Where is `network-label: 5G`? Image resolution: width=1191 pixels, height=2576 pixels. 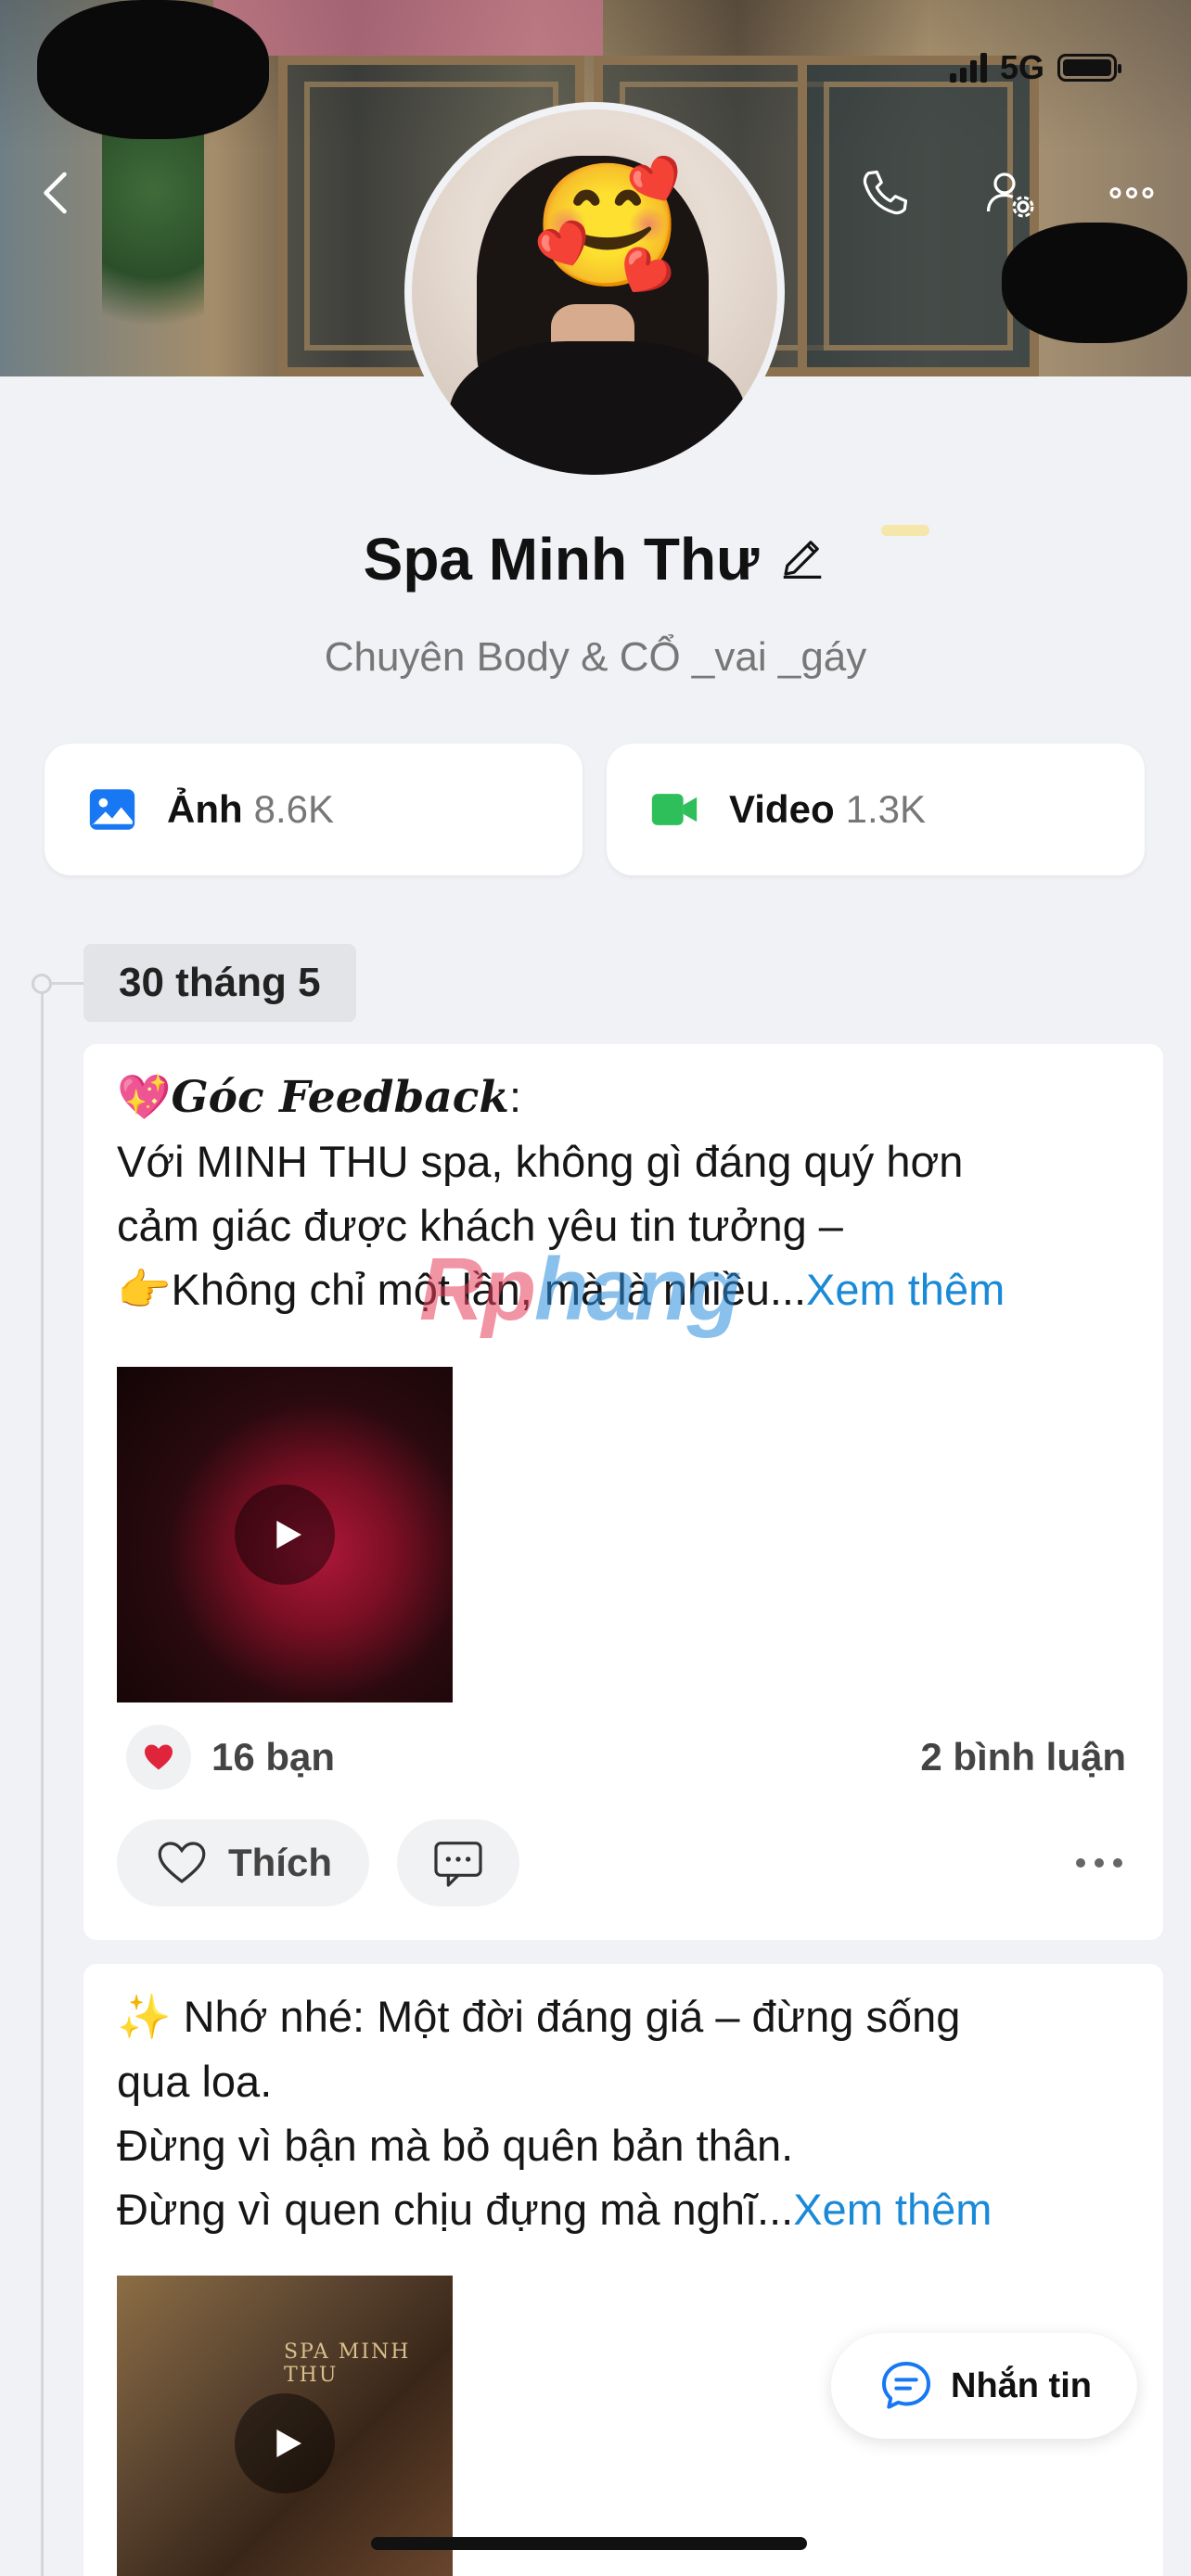
network-label: 5G is located at coordinates (1022, 67).